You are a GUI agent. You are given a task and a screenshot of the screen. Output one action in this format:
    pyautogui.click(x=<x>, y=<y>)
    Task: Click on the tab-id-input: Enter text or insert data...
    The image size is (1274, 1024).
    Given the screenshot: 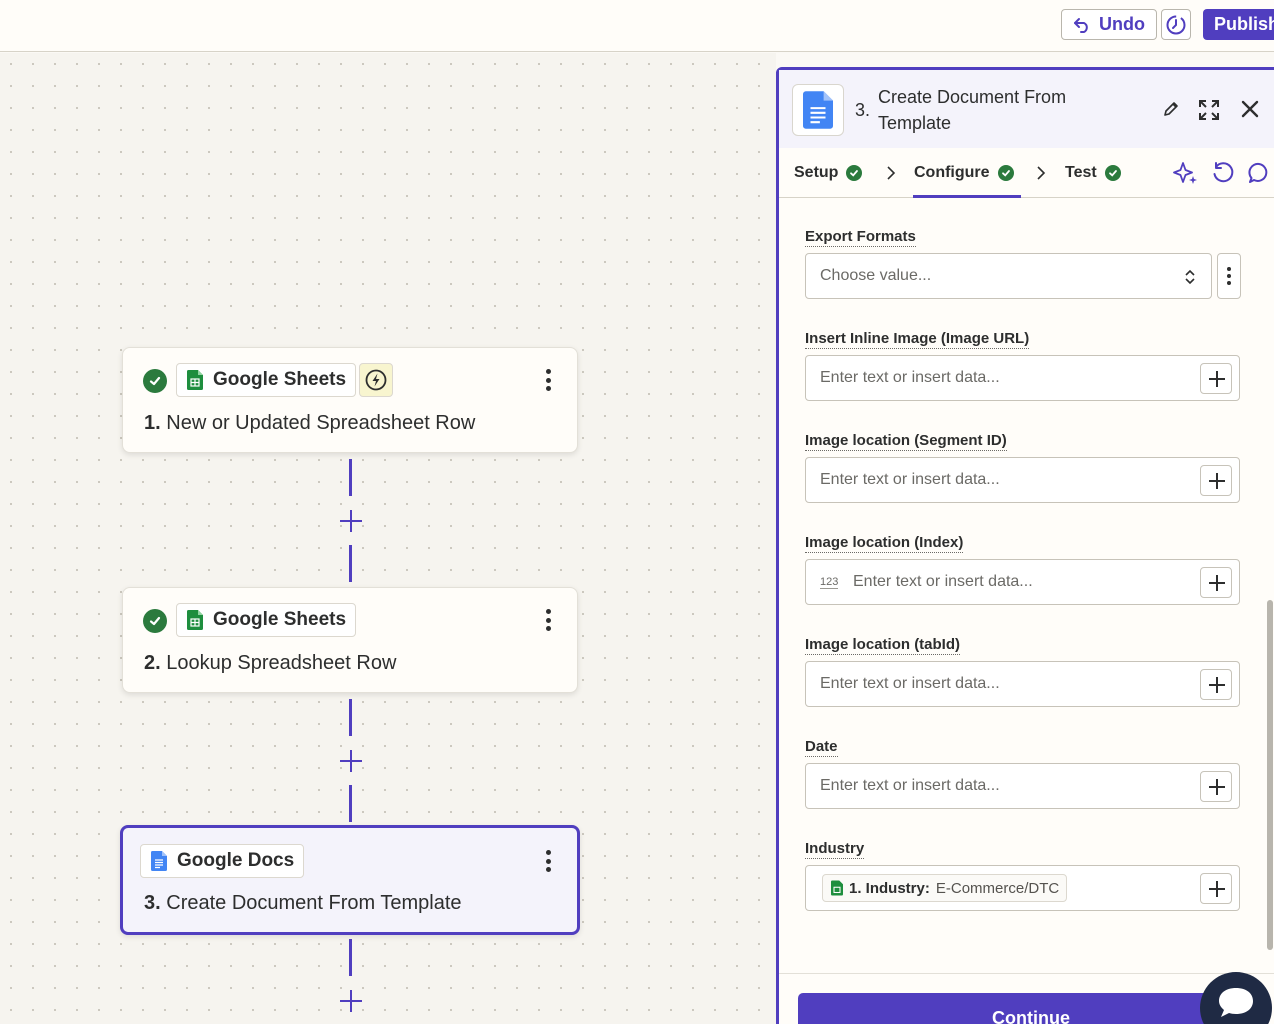 What is the action you would take?
    pyautogui.click(x=1022, y=684)
    